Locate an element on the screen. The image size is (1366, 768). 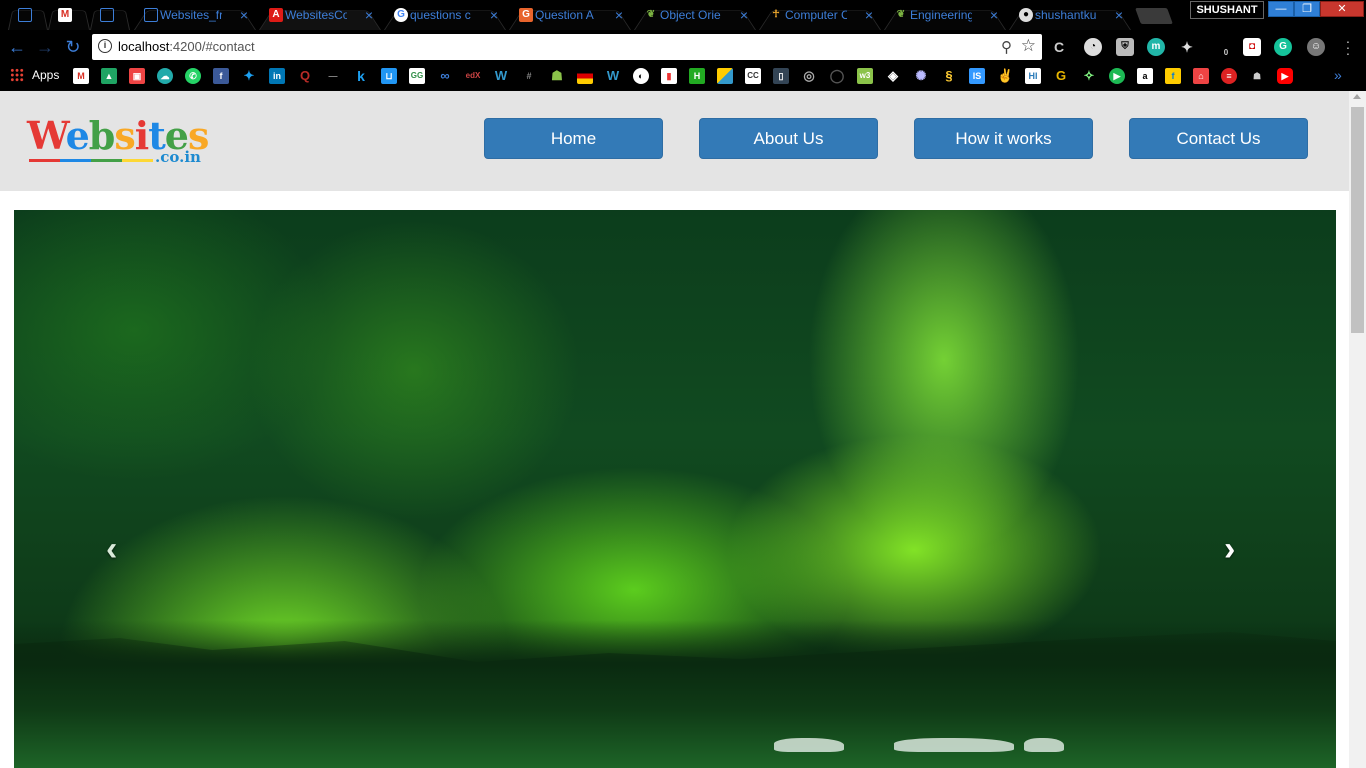
site-logo: Websites .co.in is located at coordinates (122, 142).